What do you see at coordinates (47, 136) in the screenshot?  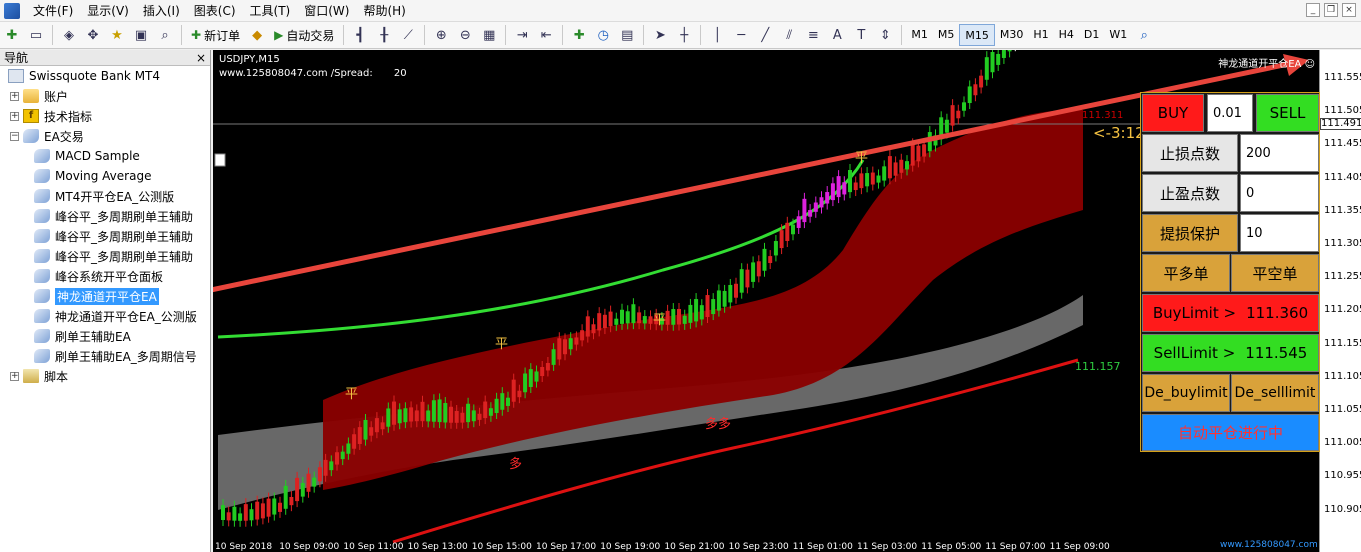 I see `tree-group-ea: − EA交易` at bounding box center [47, 136].